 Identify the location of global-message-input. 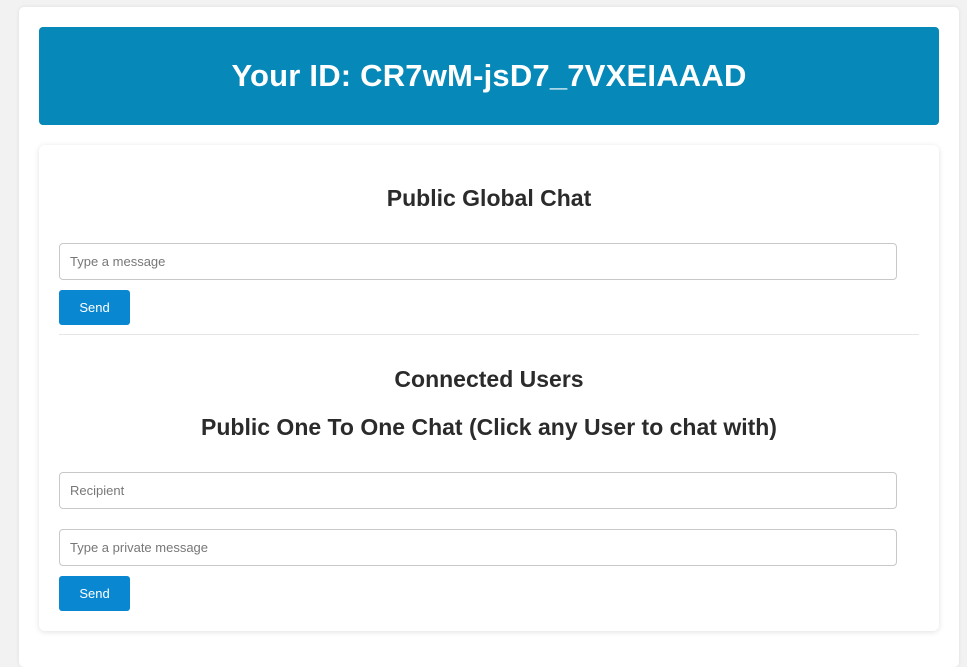
(478, 261).